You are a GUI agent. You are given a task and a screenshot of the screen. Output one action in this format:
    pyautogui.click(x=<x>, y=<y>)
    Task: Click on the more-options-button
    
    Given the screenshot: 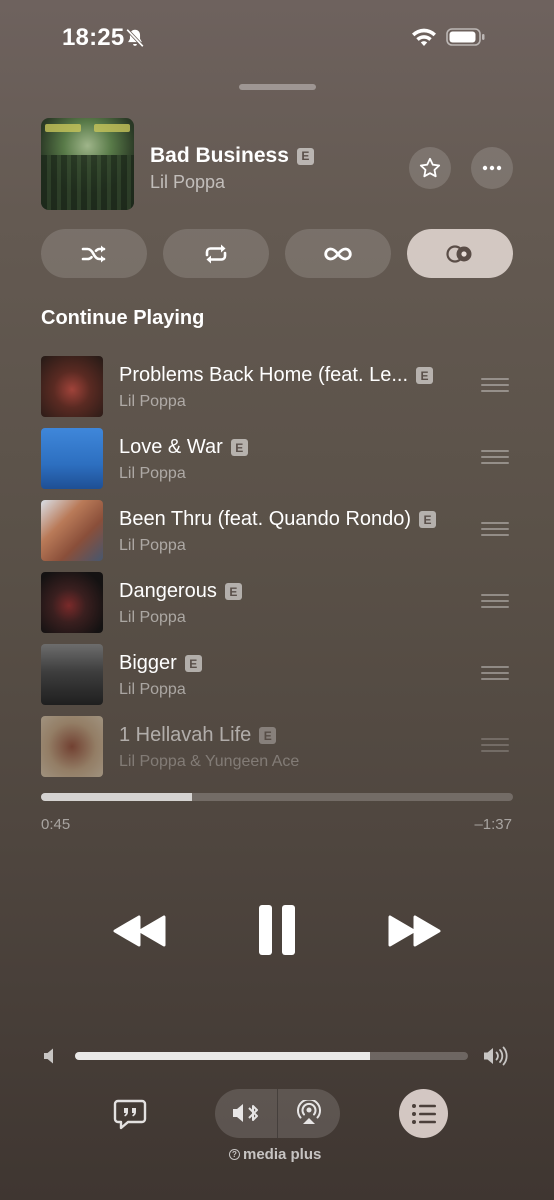 What is the action you would take?
    pyautogui.click(x=492, y=168)
    